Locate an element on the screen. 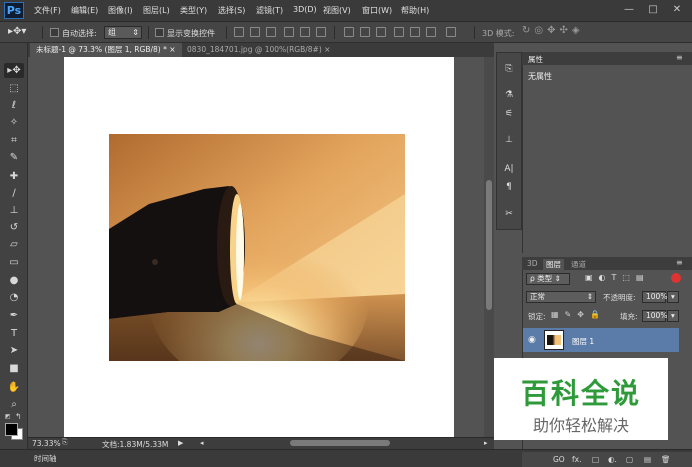 This screenshot has height=467, width=692. clone-stamp-tool-icon: ⊥ is located at coordinates (14, 210).